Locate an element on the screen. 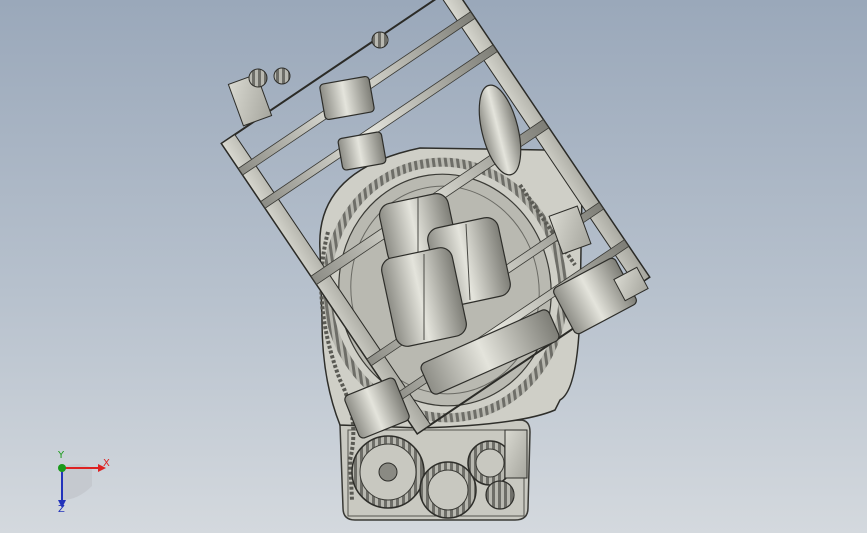  z-axis-label: Z is located at coordinates (61, 509).